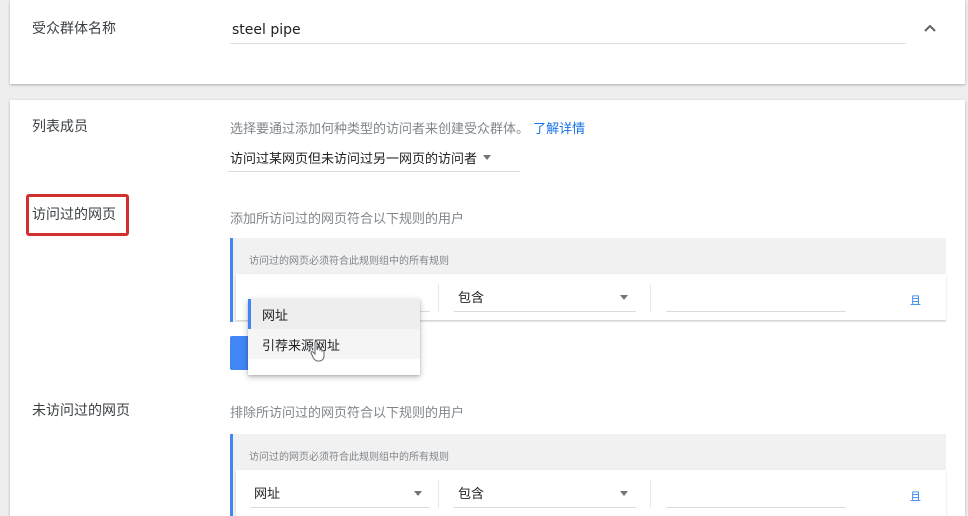 The image size is (968, 516). Describe the element at coordinates (267, 494) in the screenshot. I see `not-visited-field-value: 网址` at that location.